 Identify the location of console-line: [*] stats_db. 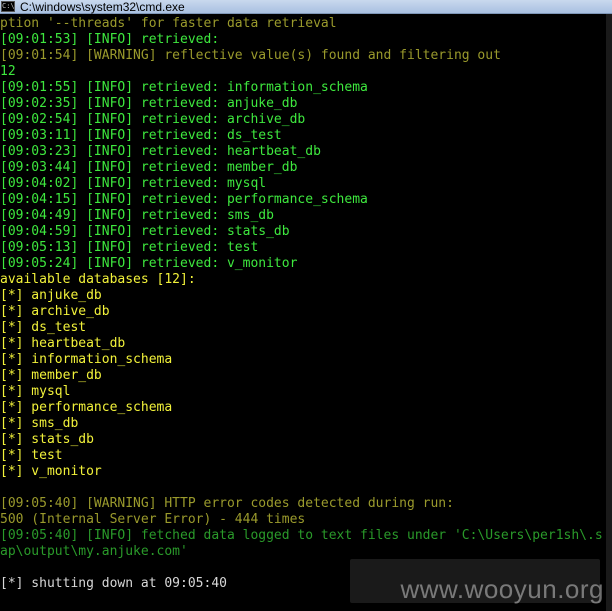
(47, 439).